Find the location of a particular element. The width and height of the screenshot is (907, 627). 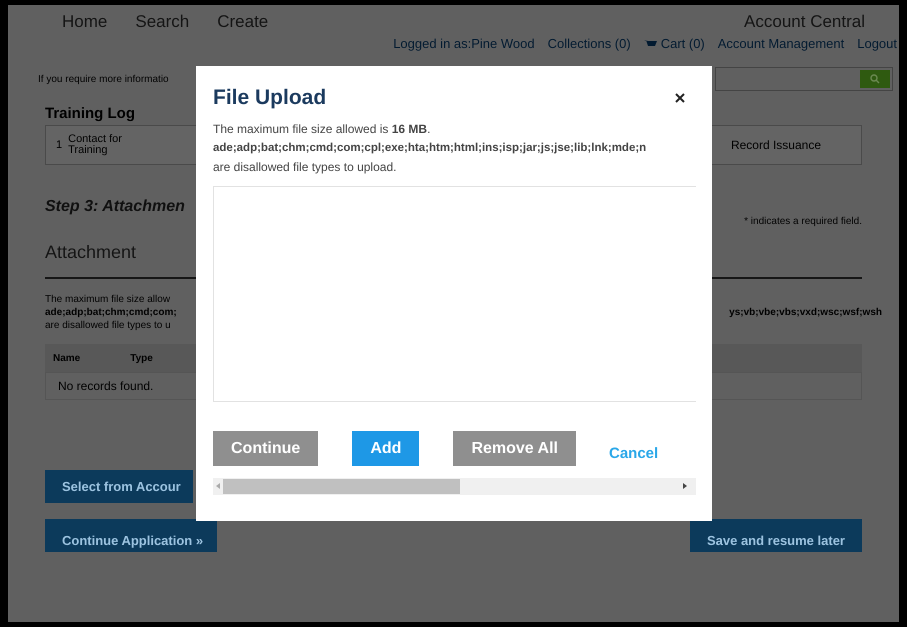

search-button is located at coordinates (875, 79).